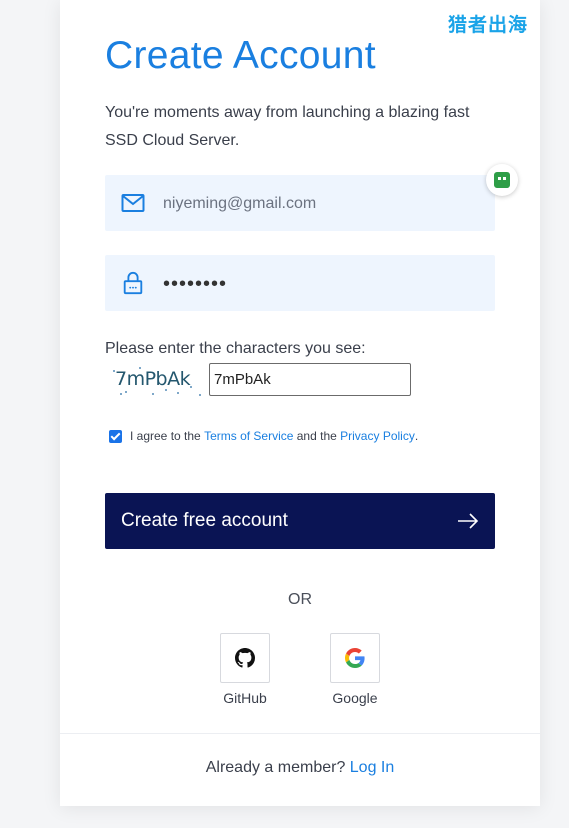 The height and width of the screenshot is (828, 569). Describe the element at coordinates (300, 599) in the screenshot. I see `or-divider-text: OR` at that location.